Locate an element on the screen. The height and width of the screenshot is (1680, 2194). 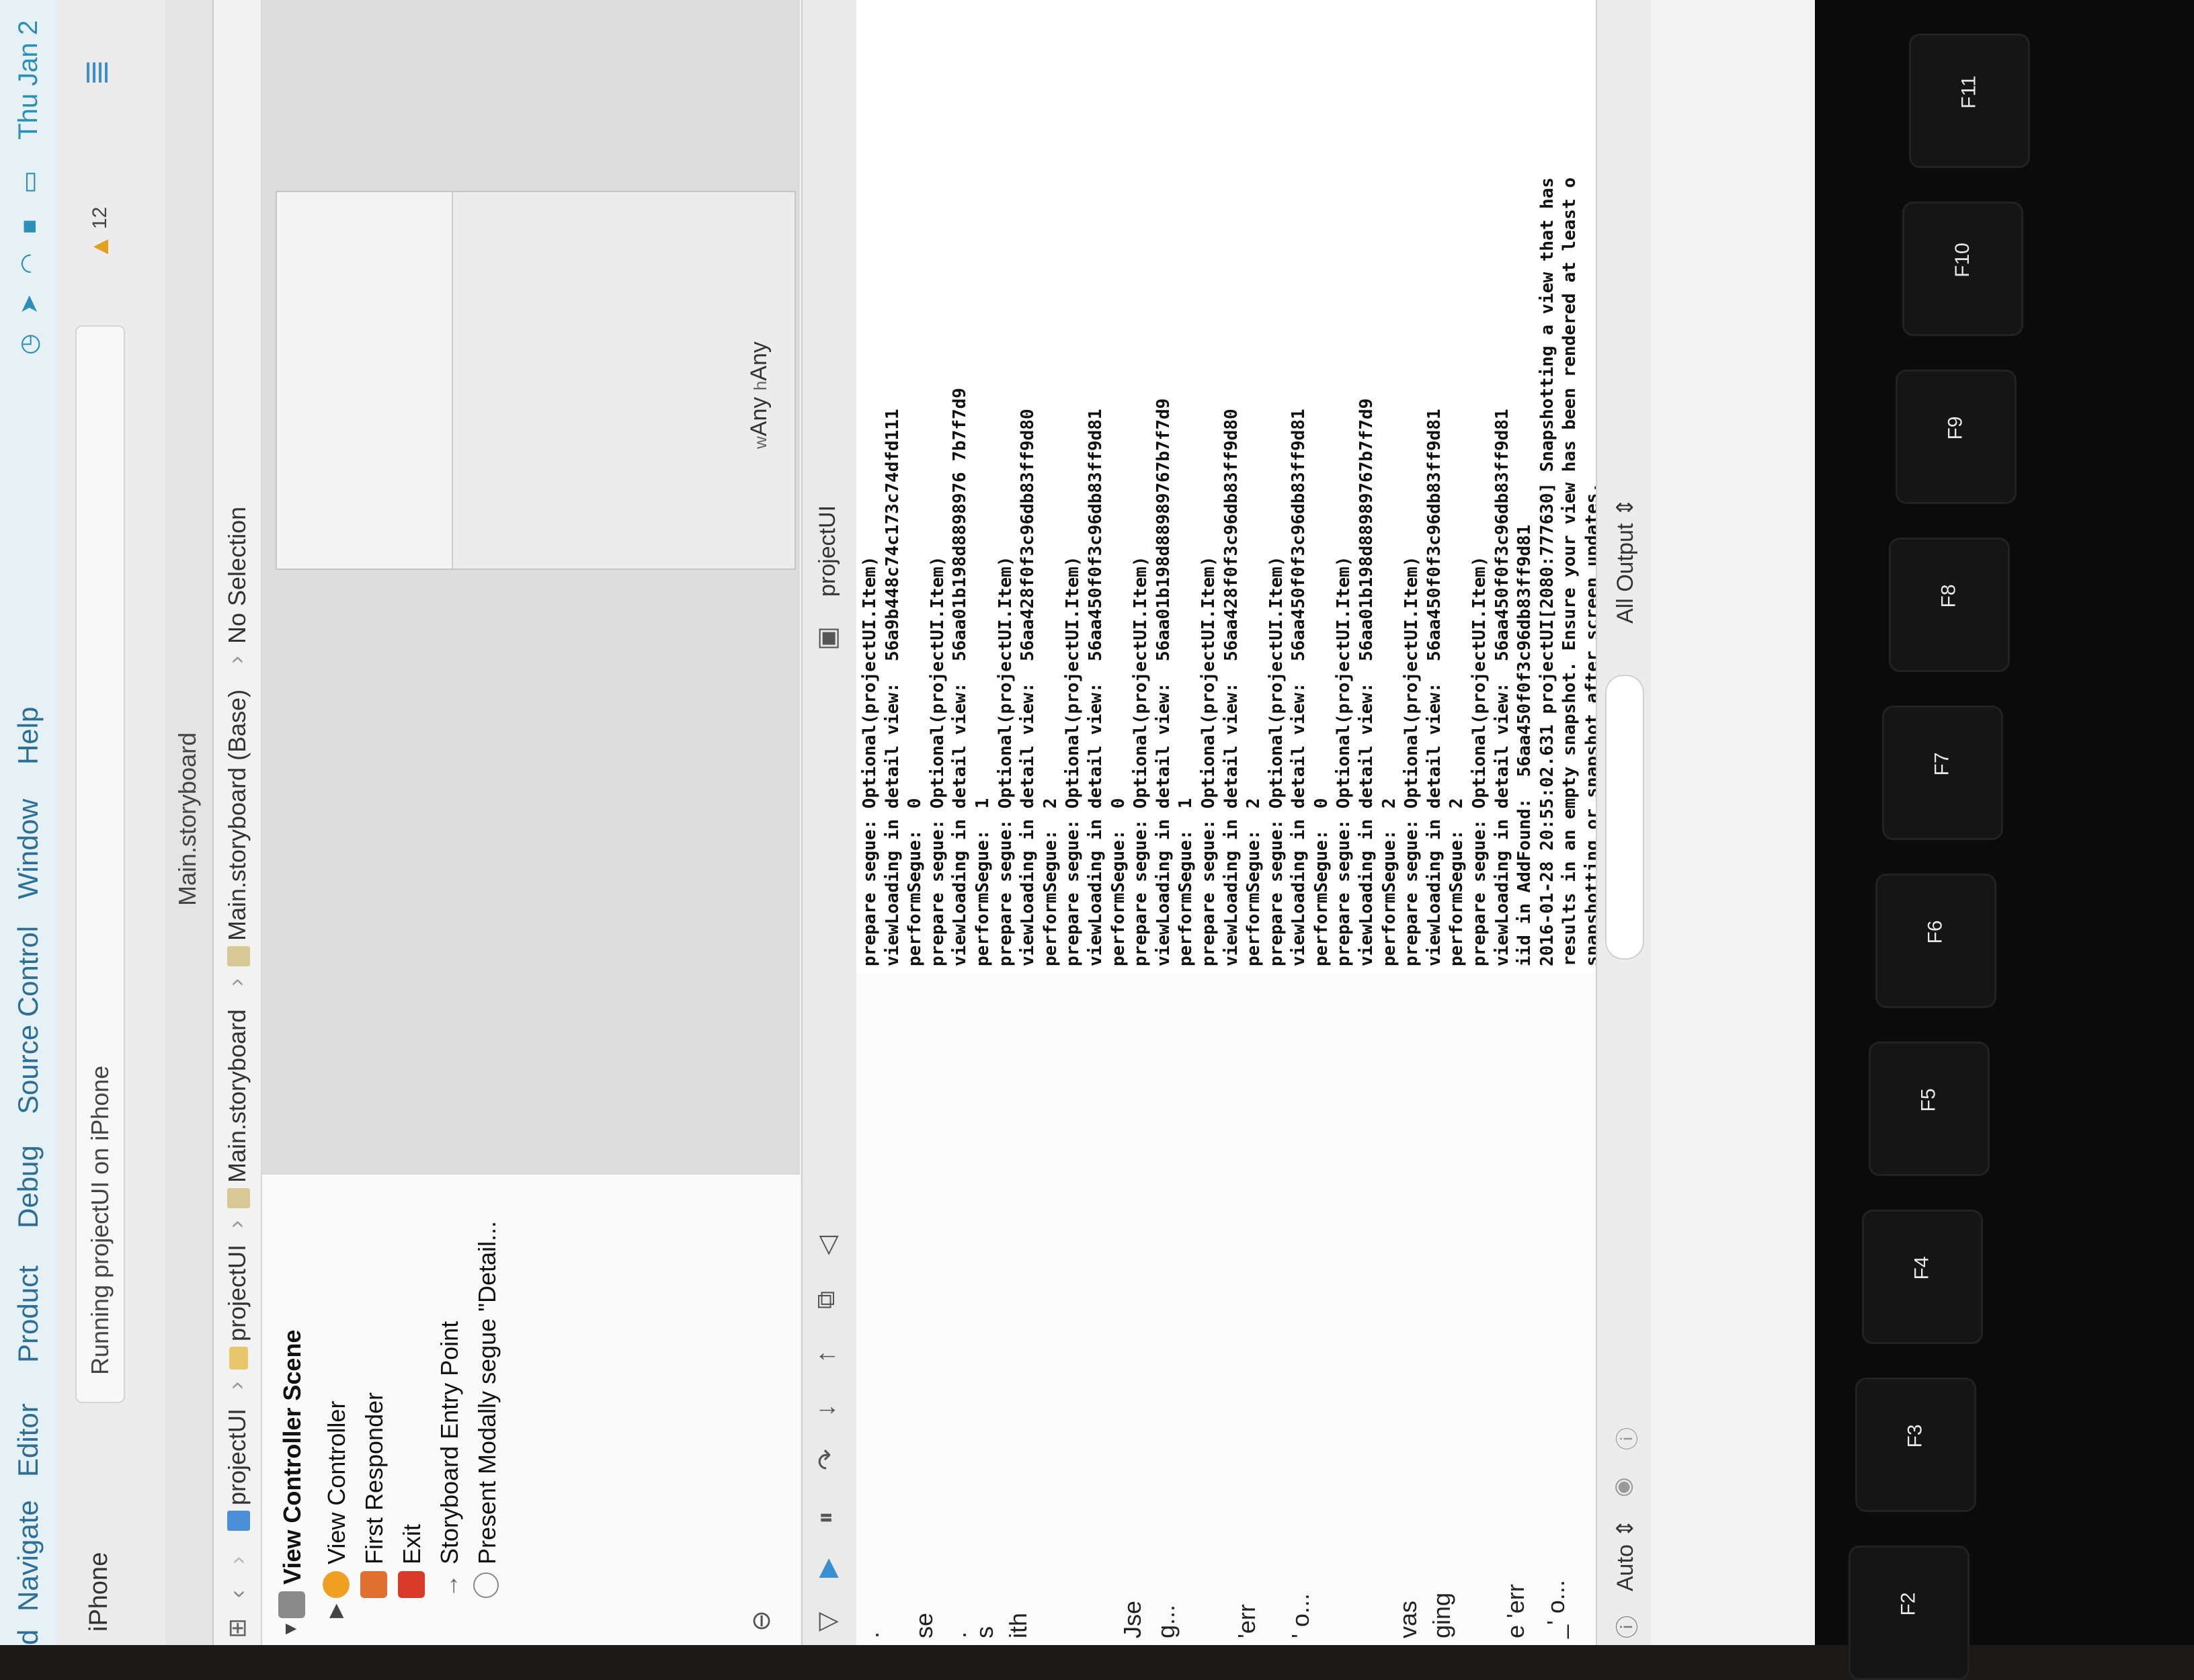
exit-icon is located at coordinates (412, 1585).